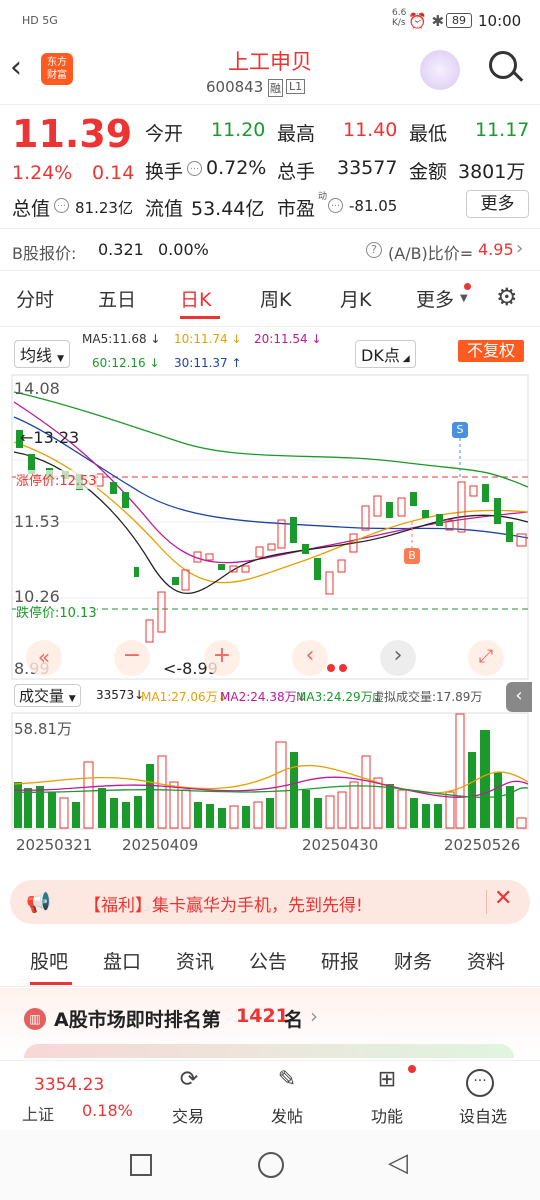 This screenshot has width=540, height=1200. What do you see at coordinates (184, 697) in the screenshot?
I see `vol-ma1: MA1:27.06万↓` at bounding box center [184, 697].